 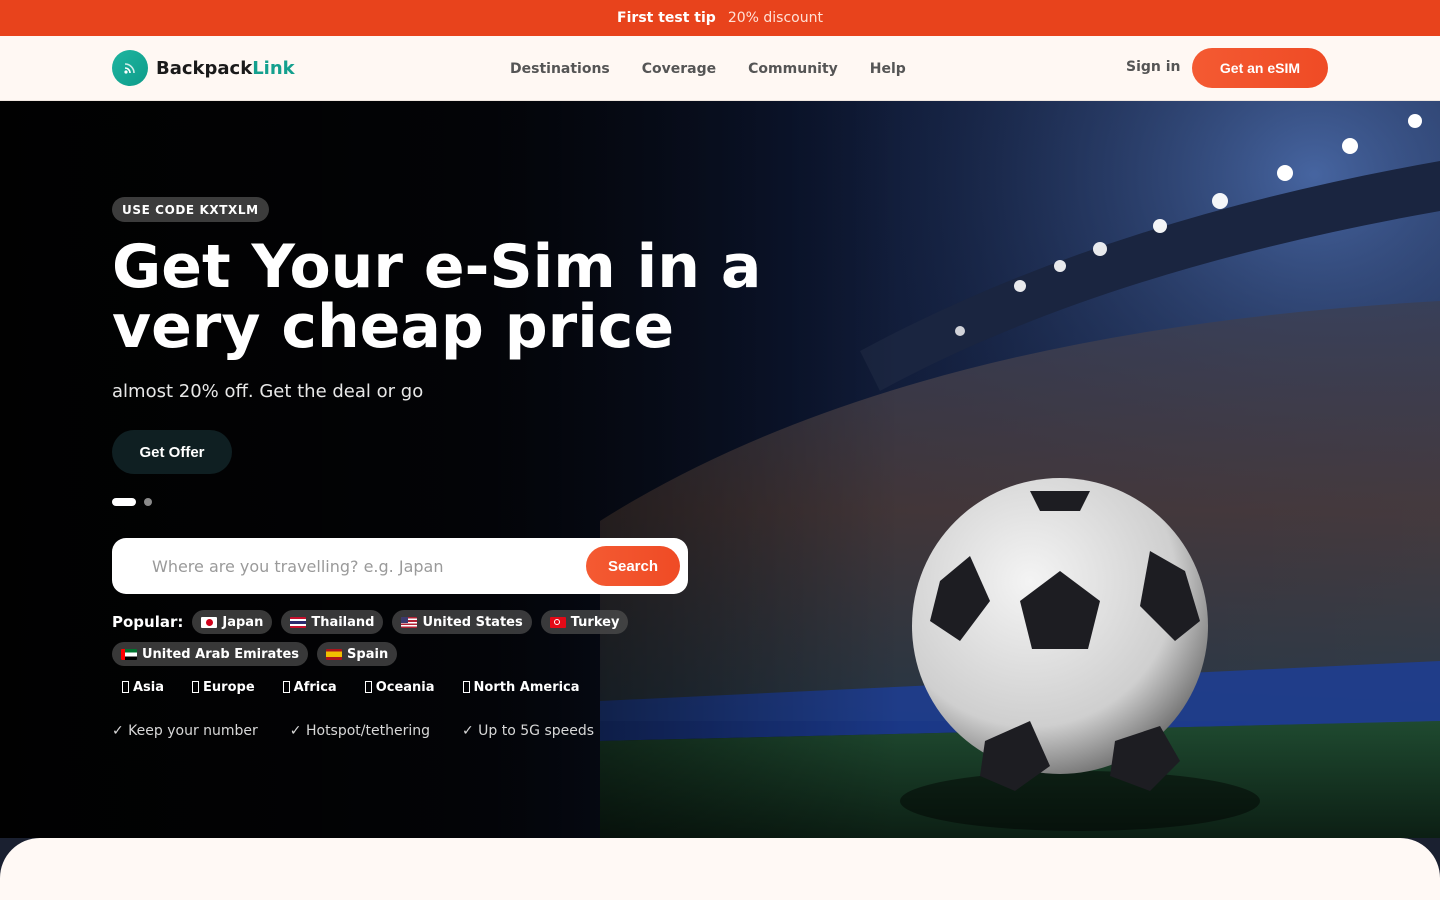 What do you see at coordinates (232, 622) in the screenshot?
I see `chip-japan: Japan` at bounding box center [232, 622].